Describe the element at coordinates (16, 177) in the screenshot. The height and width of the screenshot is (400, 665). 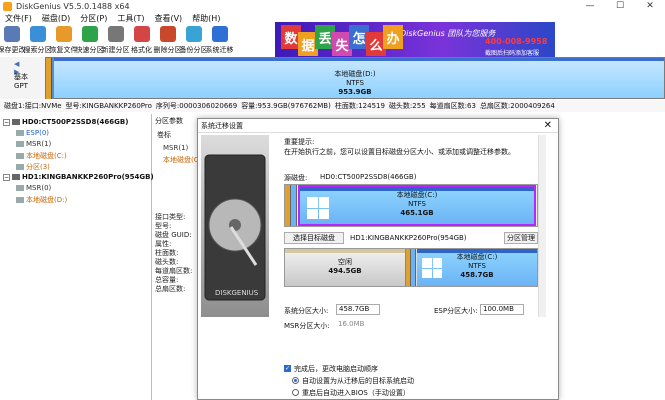
I see `disk-icon` at that location.